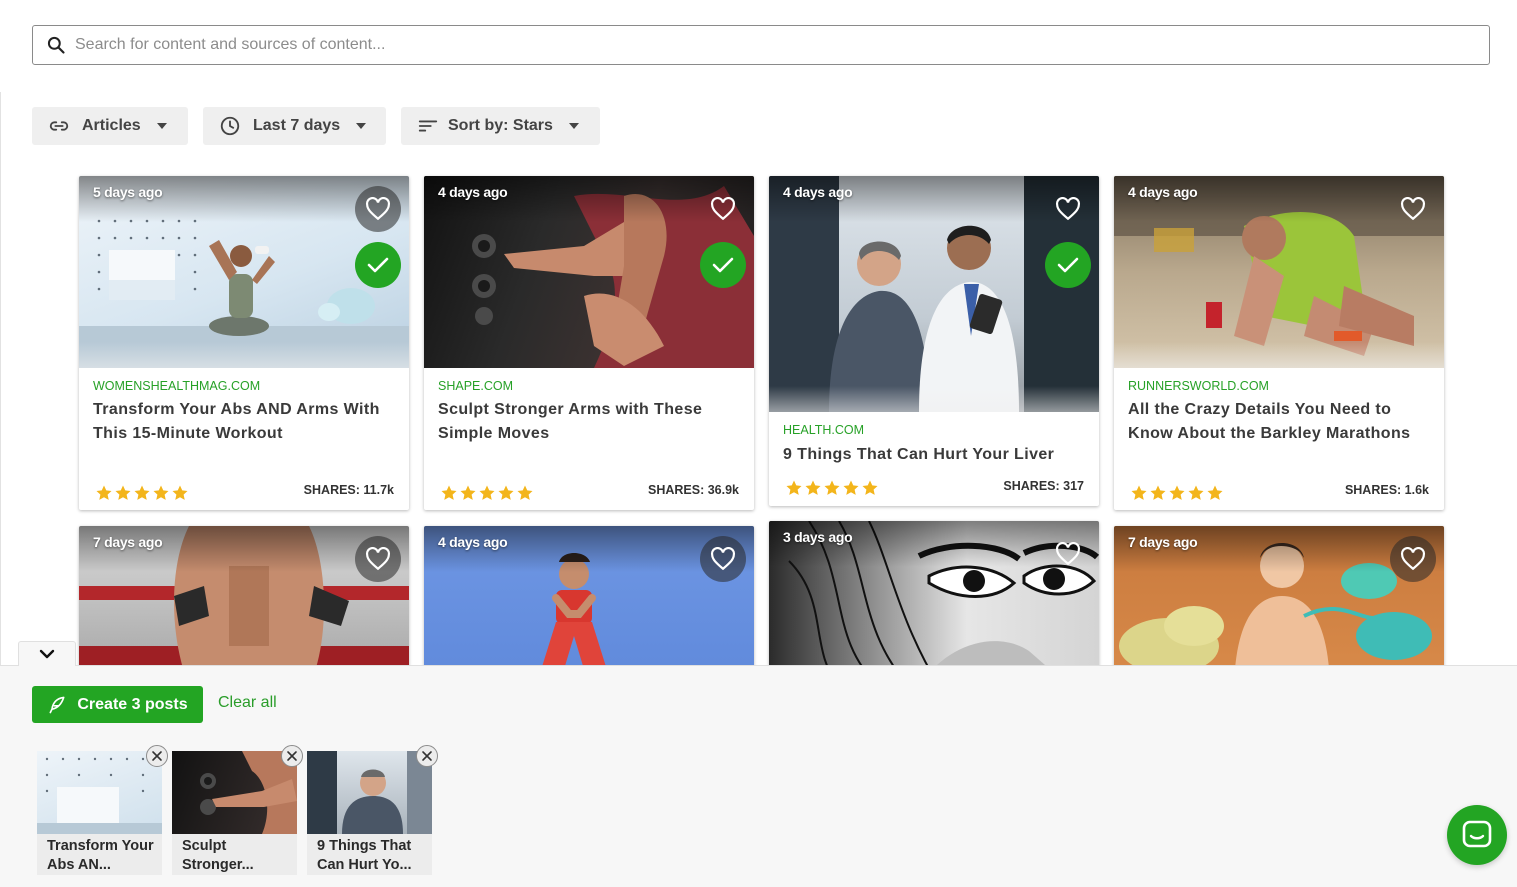  I want to click on article-source: HEALTH.COM, so click(823, 430).